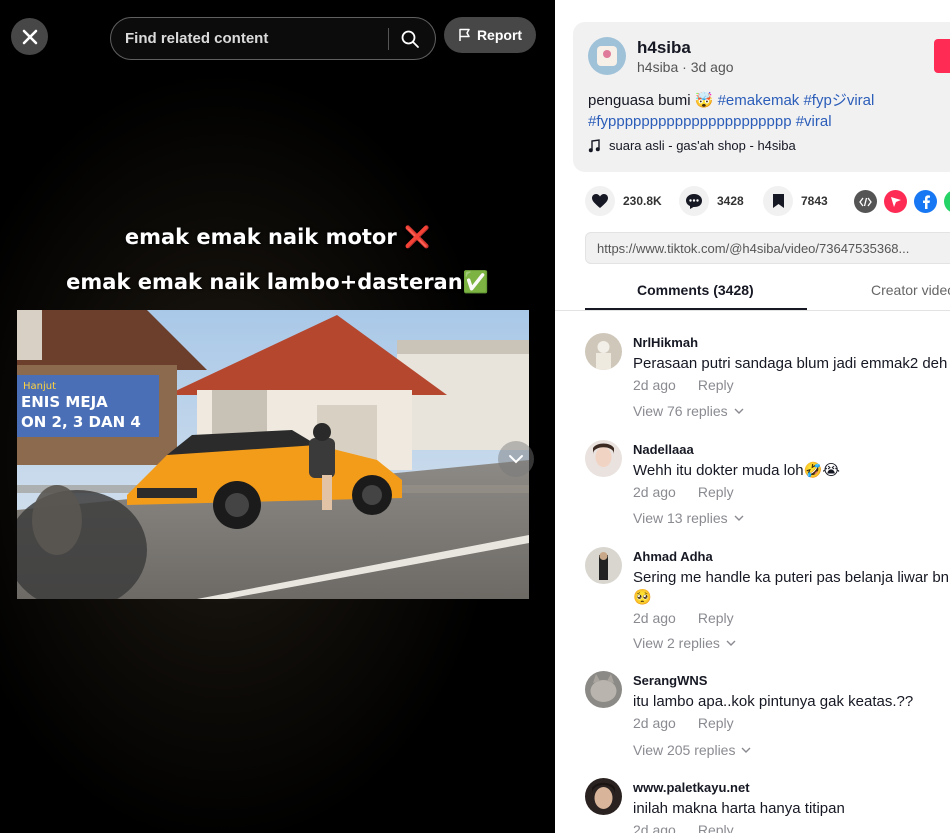  I want to click on video-caption-line-2: emak emak naik lambo+dasteran✅, so click(277, 282).